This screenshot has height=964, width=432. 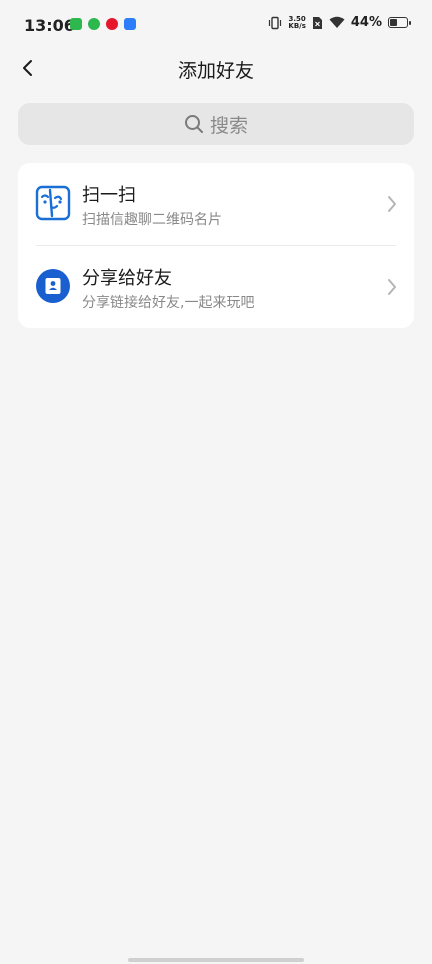 What do you see at coordinates (399, 22) in the screenshot?
I see `battery-icon` at bounding box center [399, 22].